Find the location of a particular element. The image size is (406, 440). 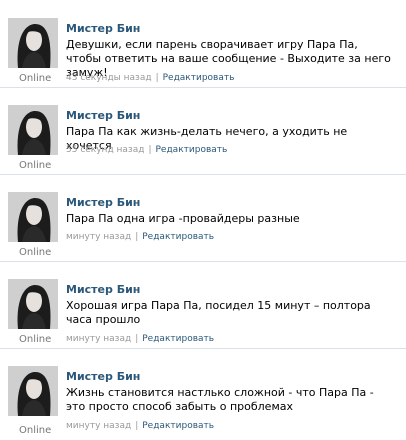

post-text: Пара Па одна игра -провайдеры разные is located at coordinates (183, 218).